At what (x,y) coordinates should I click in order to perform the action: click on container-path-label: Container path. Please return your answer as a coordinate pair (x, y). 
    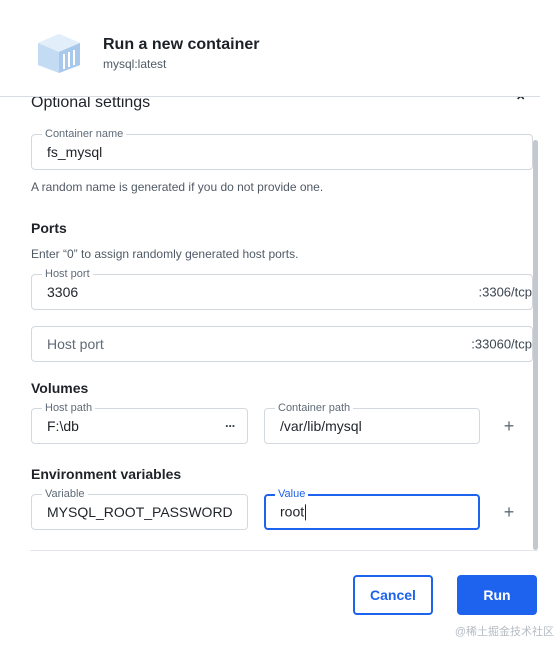
    Looking at the image, I should click on (314, 408).